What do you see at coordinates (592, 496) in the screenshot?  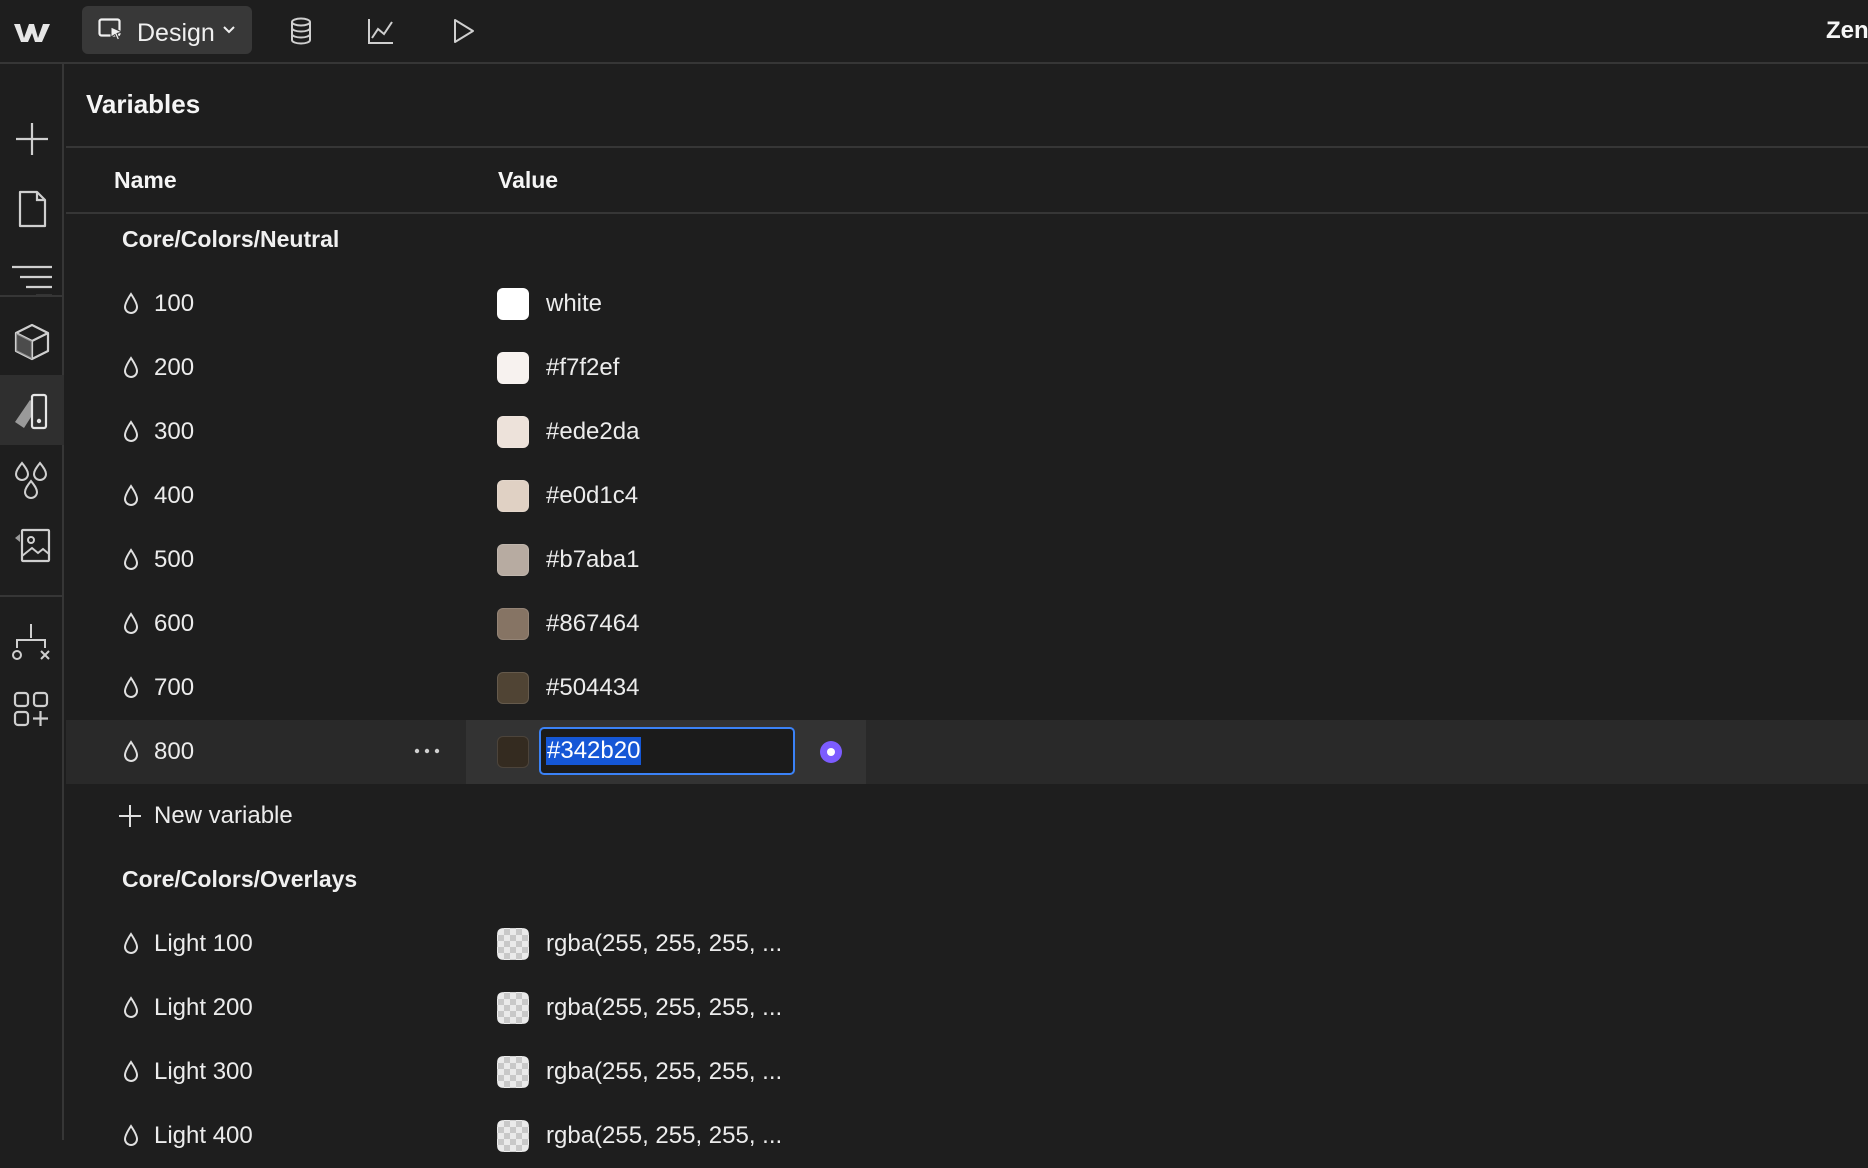 I see `variable-value: #e0d1c4` at bounding box center [592, 496].